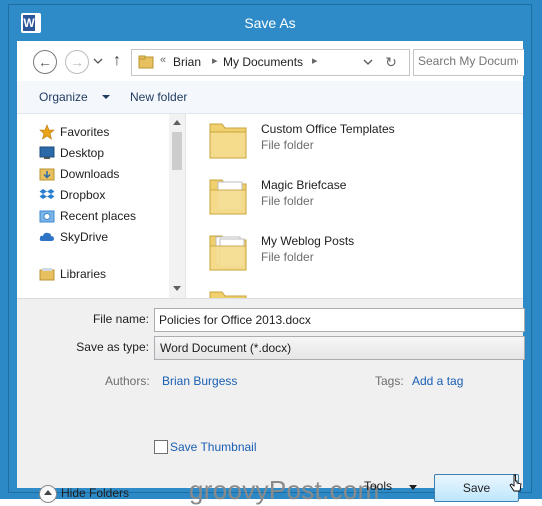 The height and width of the screenshot is (506, 542). What do you see at coordinates (46, 236) in the screenshot?
I see `skydrive-cloud-icon` at bounding box center [46, 236].